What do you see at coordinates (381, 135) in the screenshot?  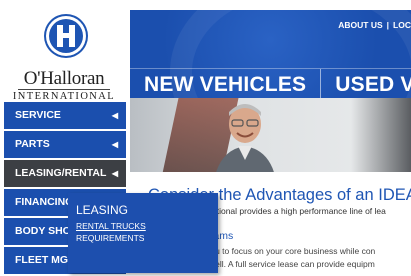 I see `hero-shadow` at bounding box center [381, 135].